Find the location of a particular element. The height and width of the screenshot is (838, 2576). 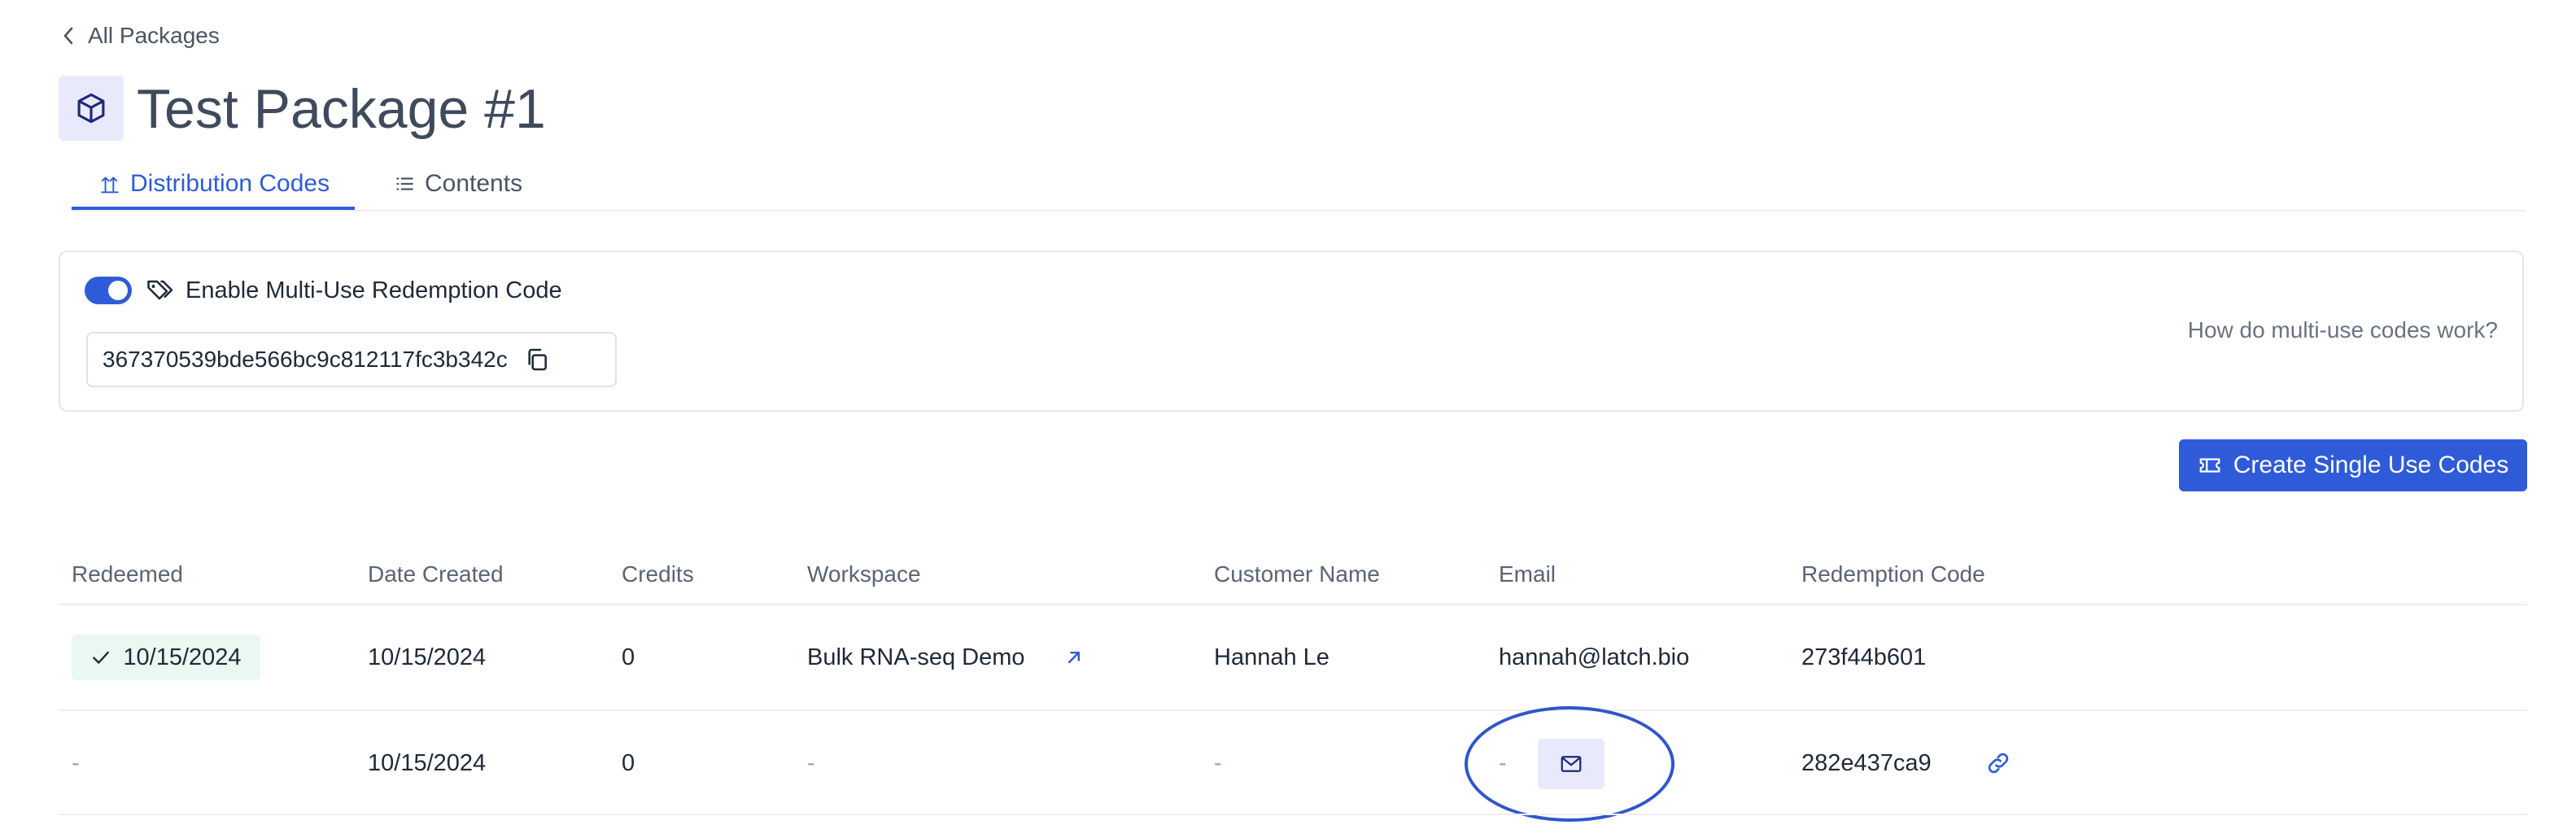

column-header-redemption-code: Redemption Code is located at coordinates (1893, 574).